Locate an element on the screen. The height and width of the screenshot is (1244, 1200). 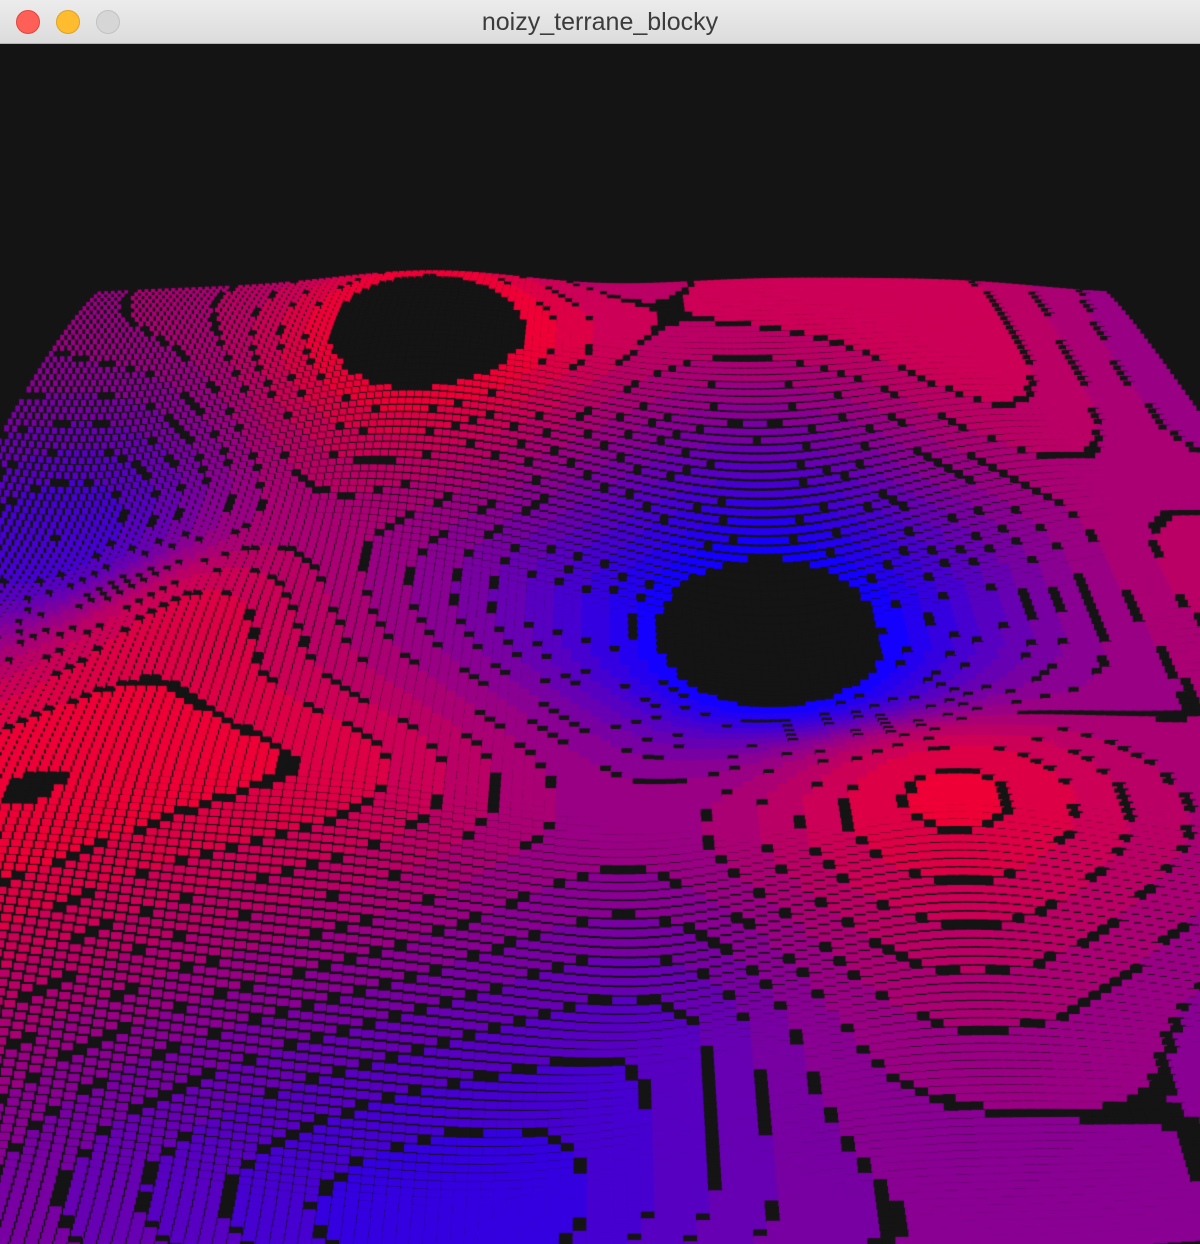
window-title: noizy_terrane_blocky is located at coordinates (600, 22).